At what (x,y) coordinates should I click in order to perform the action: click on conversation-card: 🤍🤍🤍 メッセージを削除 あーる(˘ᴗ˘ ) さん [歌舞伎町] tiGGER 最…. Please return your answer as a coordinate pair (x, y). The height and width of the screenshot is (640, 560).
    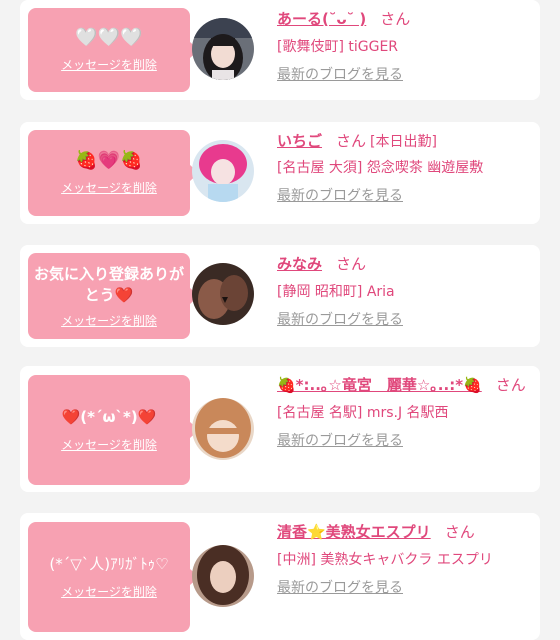
    Looking at the image, I should click on (280, 50).